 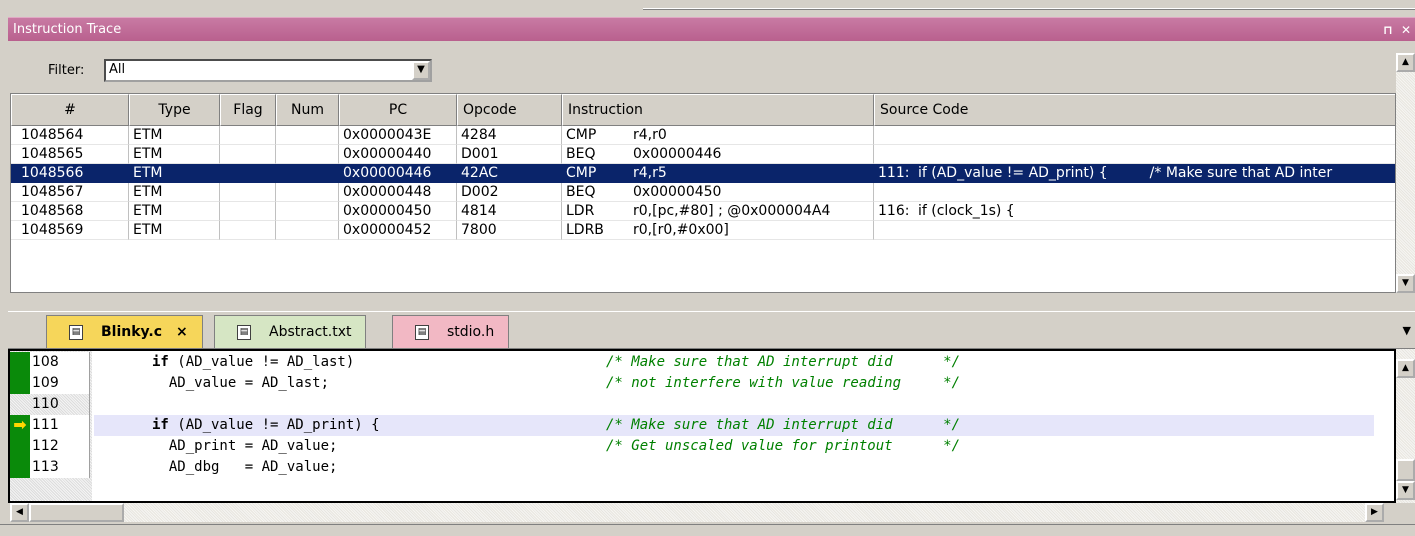 What do you see at coordinates (703, 154) in the screenshot?
I see `table-row: 1048565 ETM 0x00000440 D001 BEQ 0x00000446` at bounding box center [703, 154].